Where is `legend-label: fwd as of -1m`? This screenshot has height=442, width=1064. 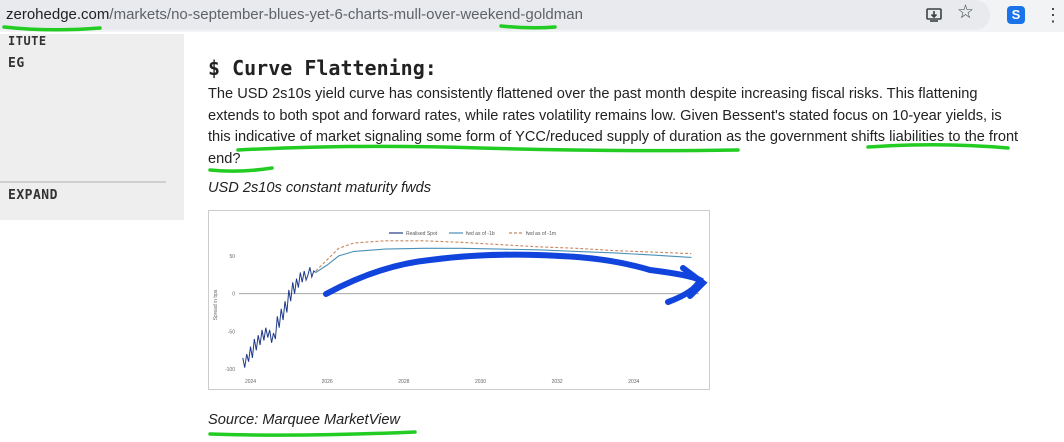 legend-label: fwd as of -1m is located at coordinates (541, 234).